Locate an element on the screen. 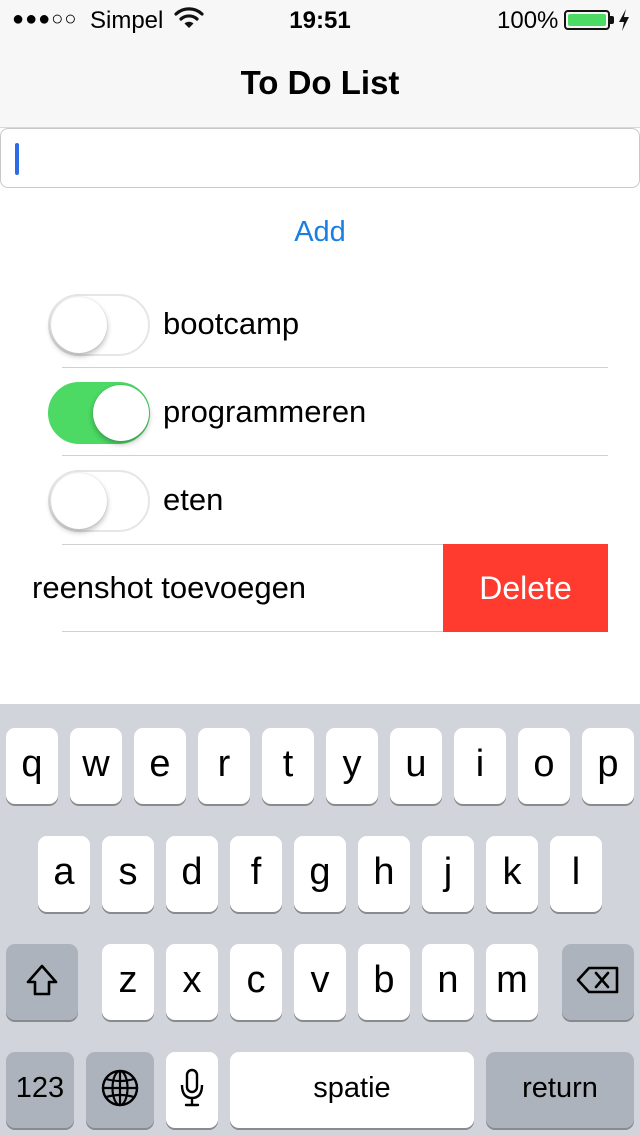  shift-key is located at coordinates (42, 982).